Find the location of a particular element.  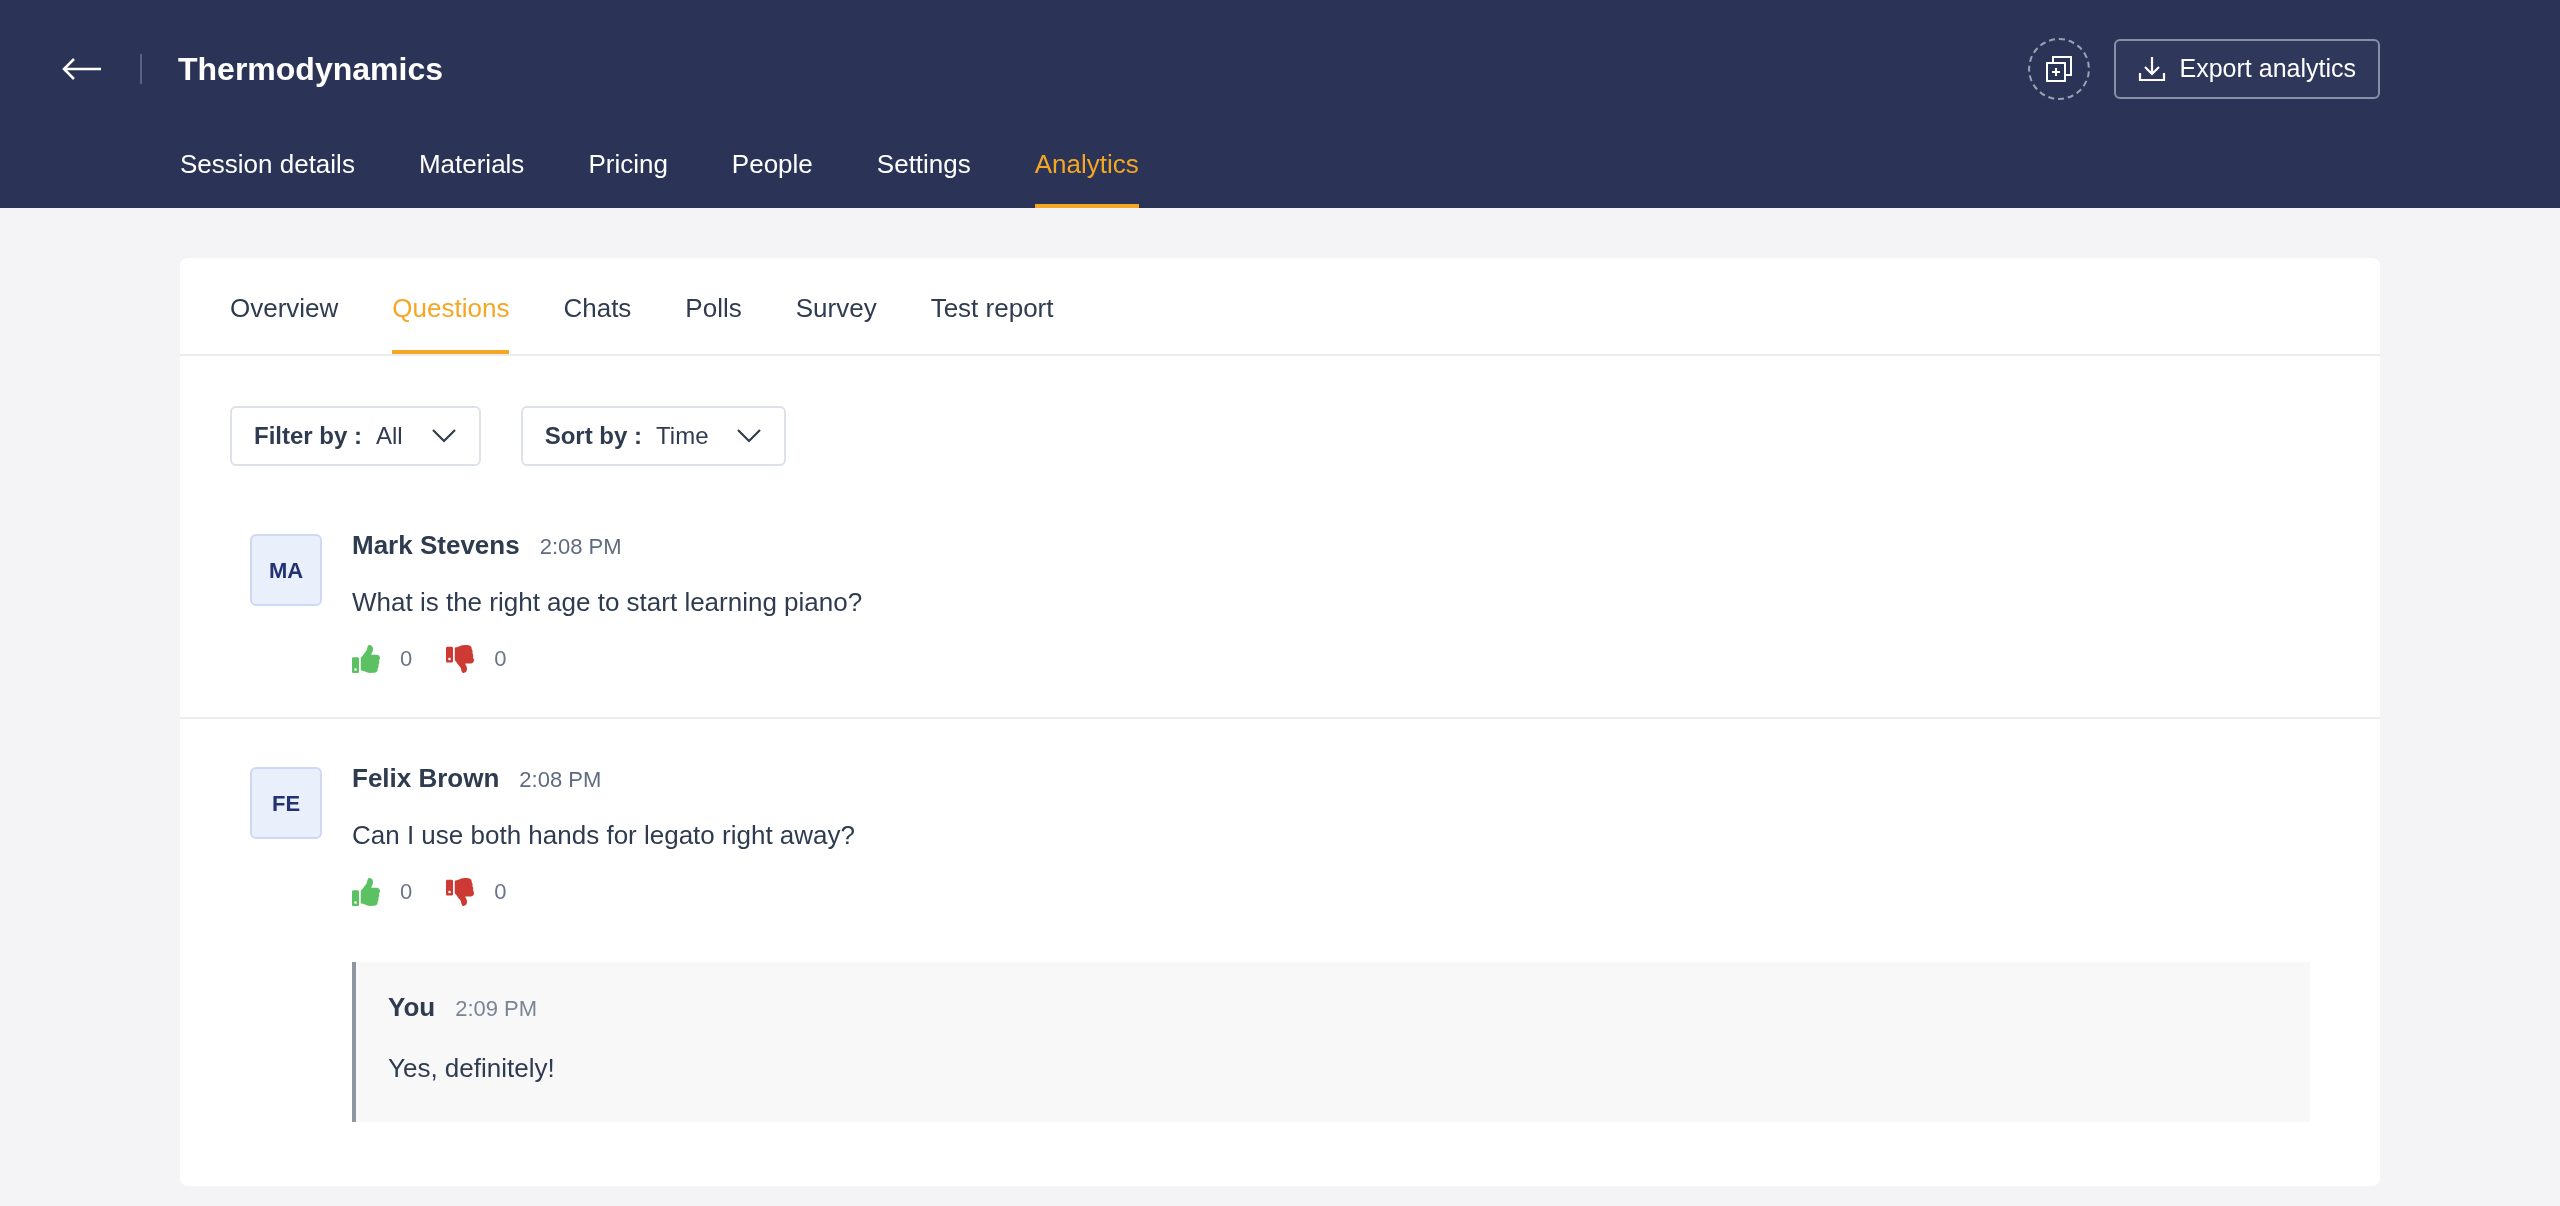

session-title: Thermodynamics is located at coordinates (310, 69).